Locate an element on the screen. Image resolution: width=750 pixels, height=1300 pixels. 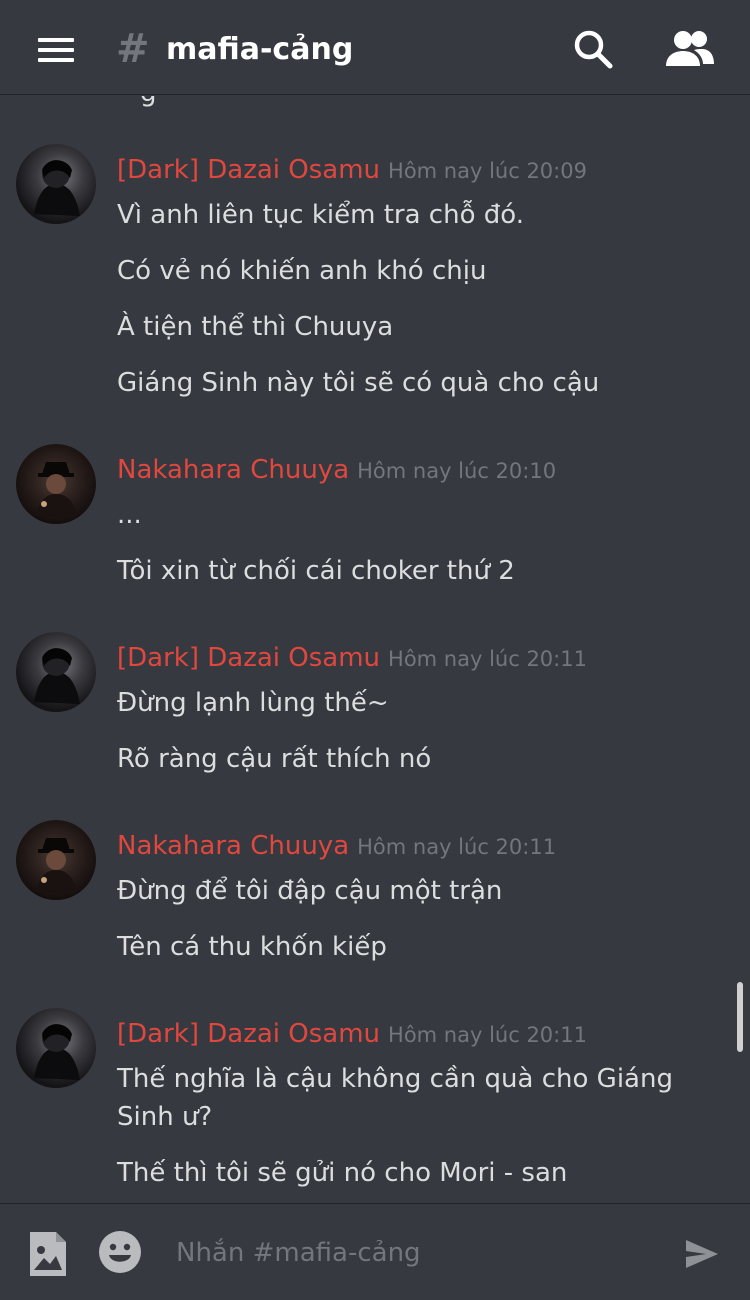
partial-message-line: g is located at coordinates (148, 102).